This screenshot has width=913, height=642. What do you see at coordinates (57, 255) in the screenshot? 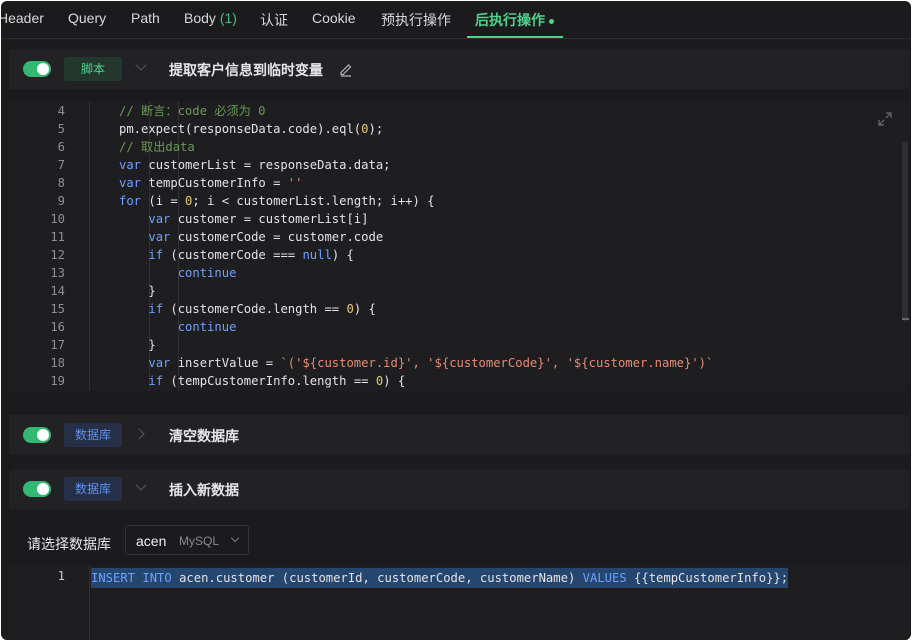
I see `line-number: 12` at bounding box center [57, 255].